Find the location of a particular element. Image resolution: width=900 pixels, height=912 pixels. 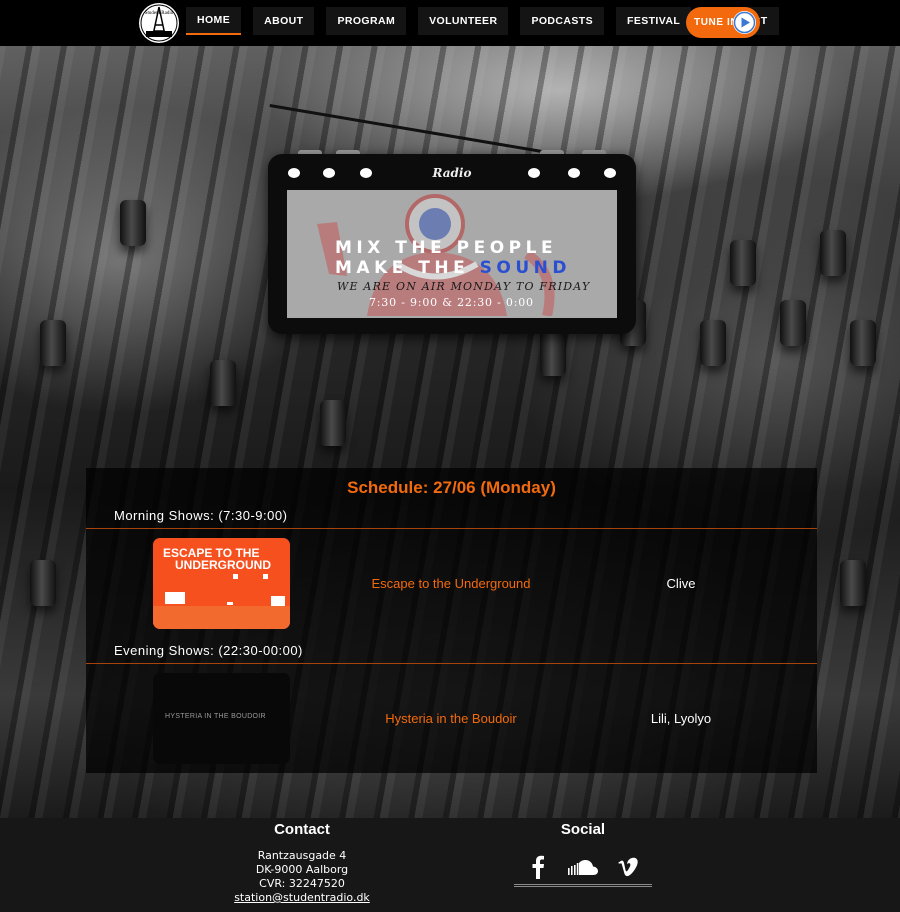

tune-in-label: TUNE IN is located at coordinates (716, 22).